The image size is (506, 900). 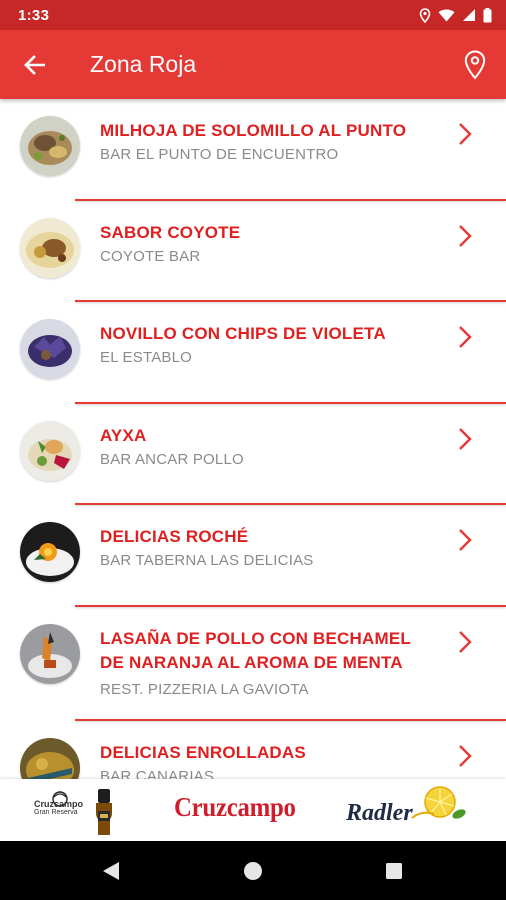 I want to click on item-title: AYXA, so click(x=123, y=435).